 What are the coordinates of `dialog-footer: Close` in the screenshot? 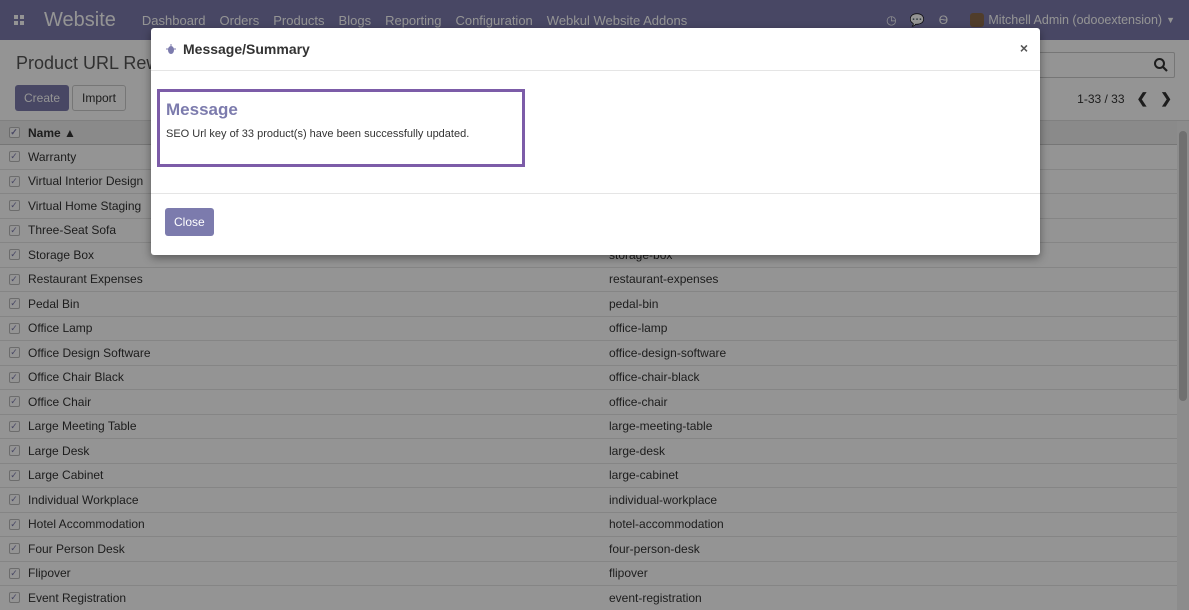 It's located at (595, 224).